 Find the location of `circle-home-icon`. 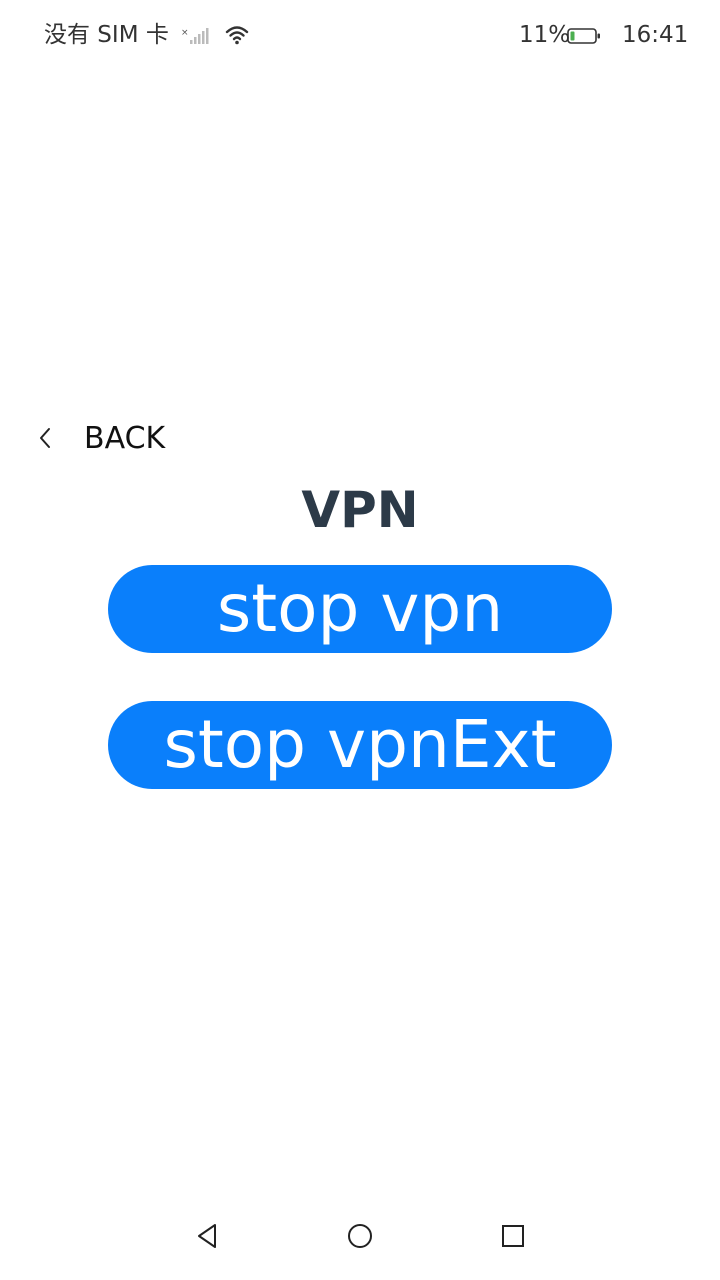

circle-home-icon is located at coordinates (360, 1236).